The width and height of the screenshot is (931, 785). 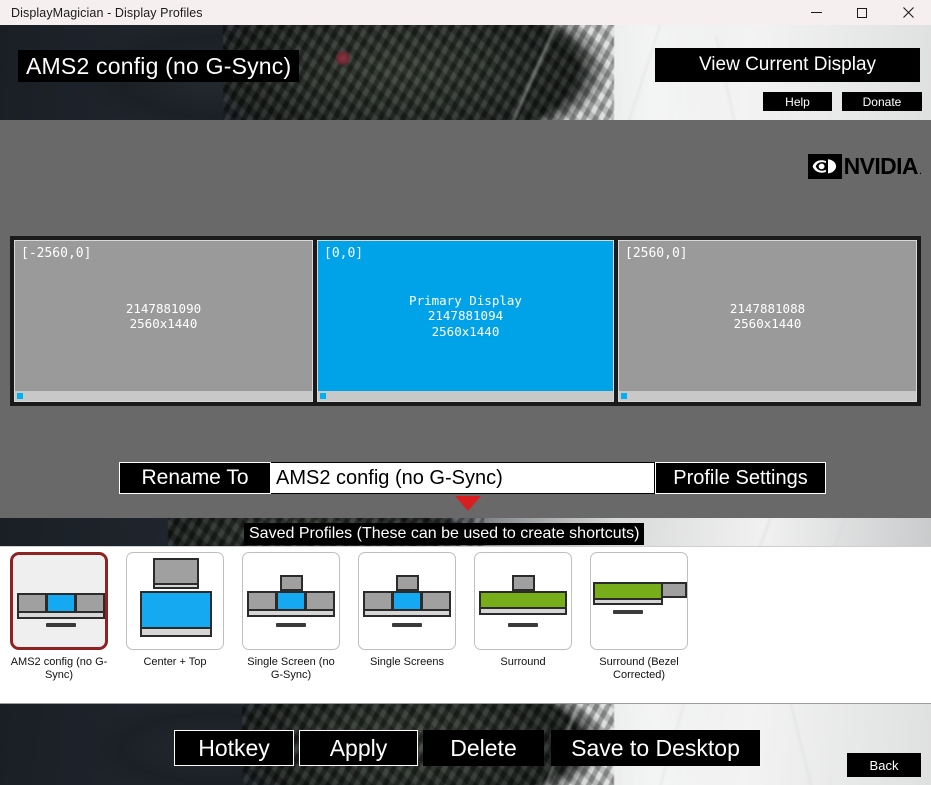 What do you see at coordinates (163, 323) in the screenshot?
I see `monitor-left-resolution: 2560x1440` at bounding box center [163, 323].